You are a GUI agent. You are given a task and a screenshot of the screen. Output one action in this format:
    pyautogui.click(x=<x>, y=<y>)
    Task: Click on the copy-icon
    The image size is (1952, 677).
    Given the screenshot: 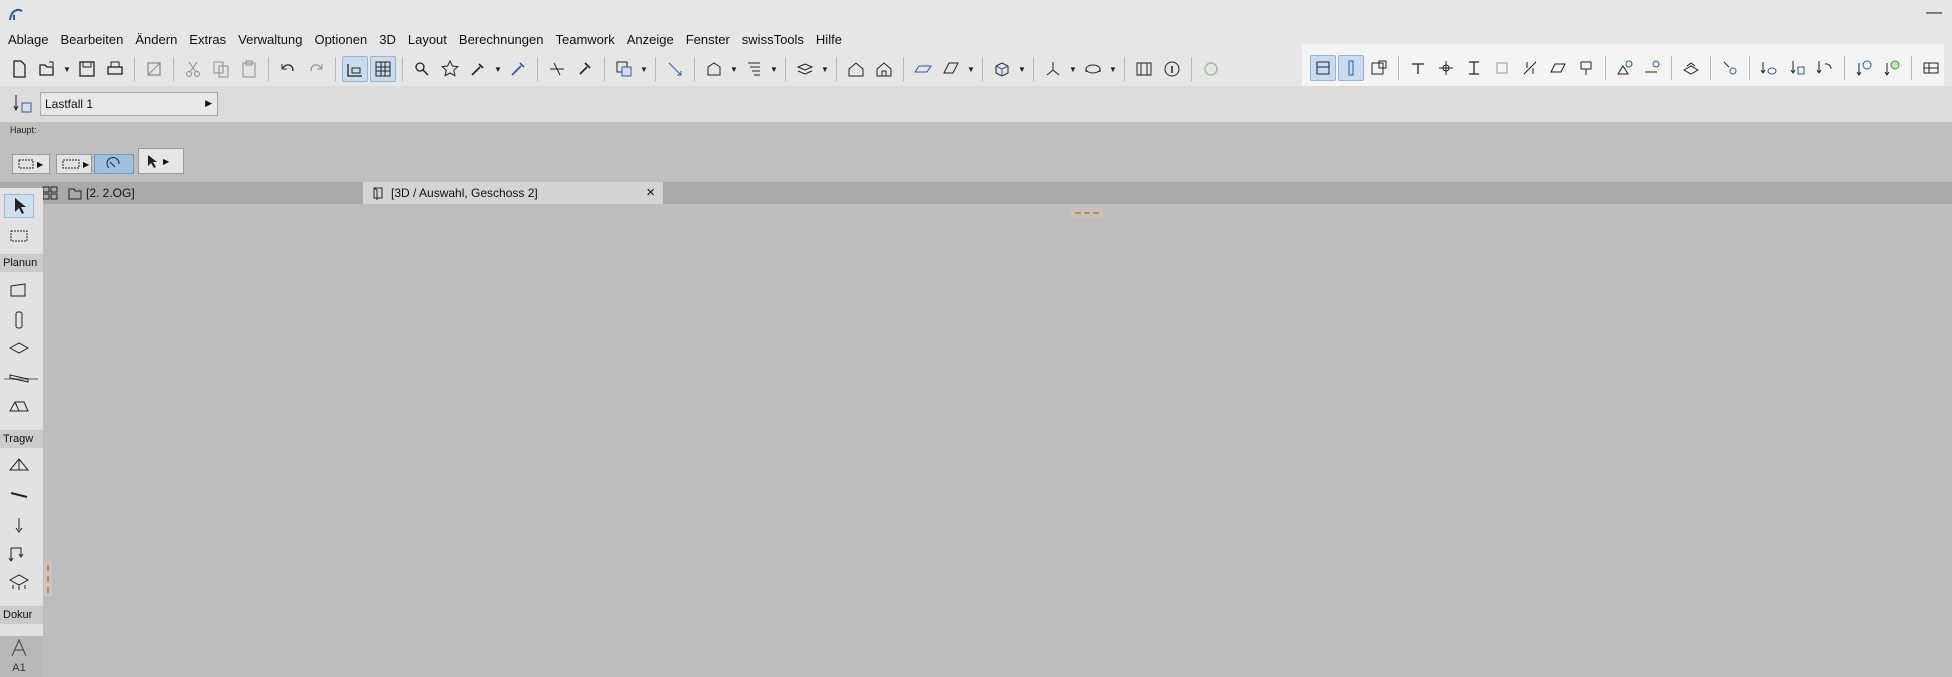 What is the action you would take?
    pyautogui.click(x=221, y=69)
    